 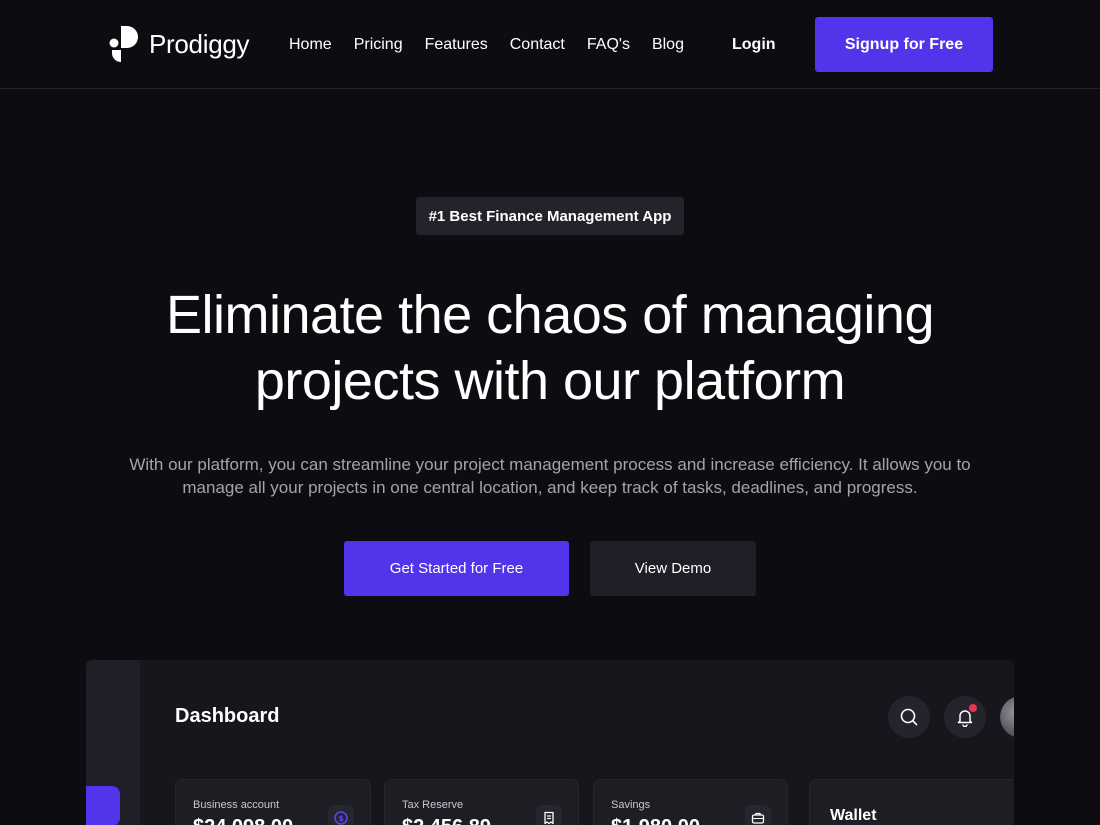 I want to click on dashboard-search-button, so click(x=909, y=717).